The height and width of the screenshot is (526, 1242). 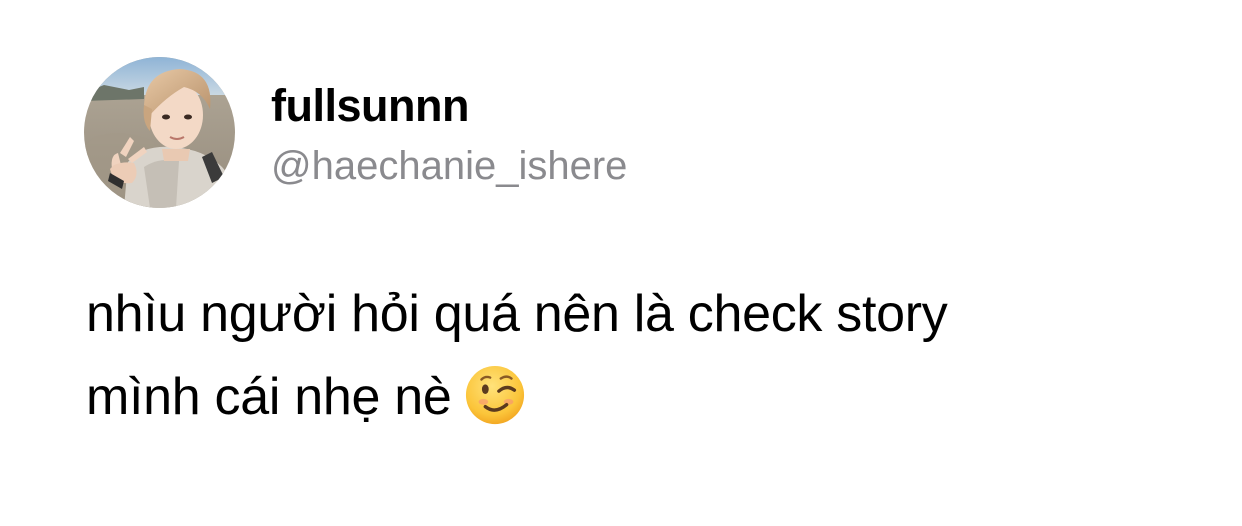 I want to click on profile-photo-icon, so click(x=159, y=132).